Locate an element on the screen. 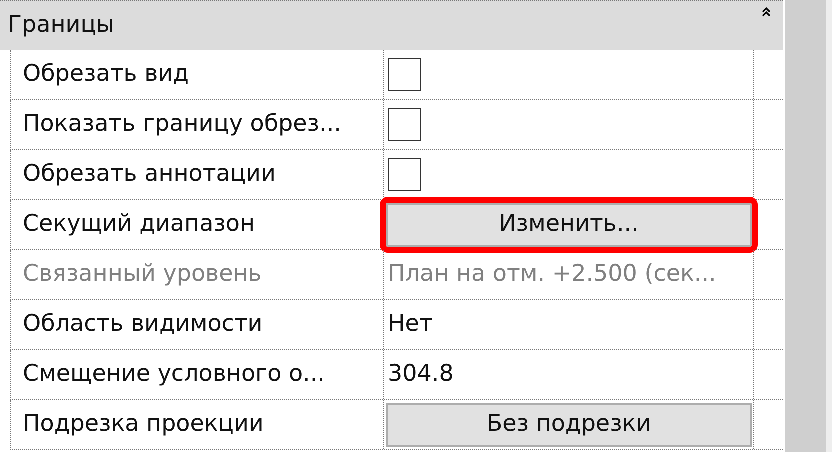 This screenshot has height=452, width=832. property-label: Подрезка проекции is located at coordinates (143, 424).